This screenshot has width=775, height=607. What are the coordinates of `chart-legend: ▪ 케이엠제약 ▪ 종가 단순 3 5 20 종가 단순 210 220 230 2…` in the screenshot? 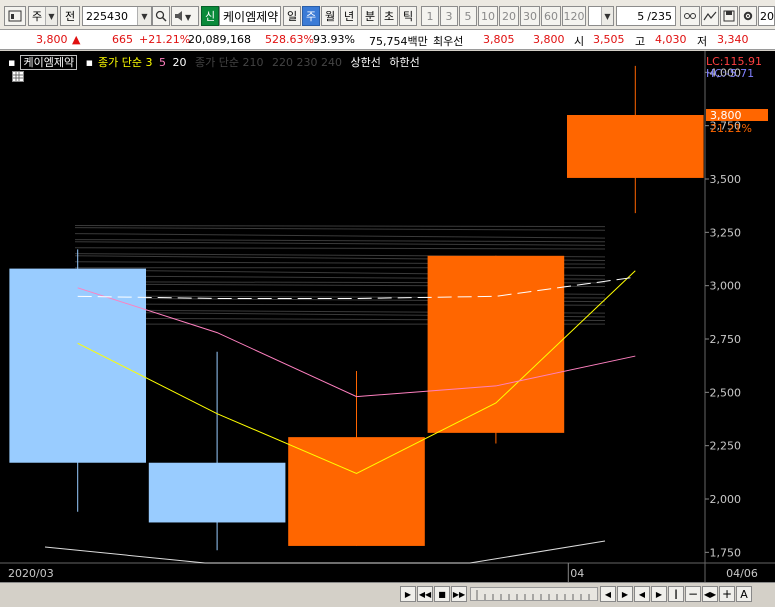 It's located at (216, 62).